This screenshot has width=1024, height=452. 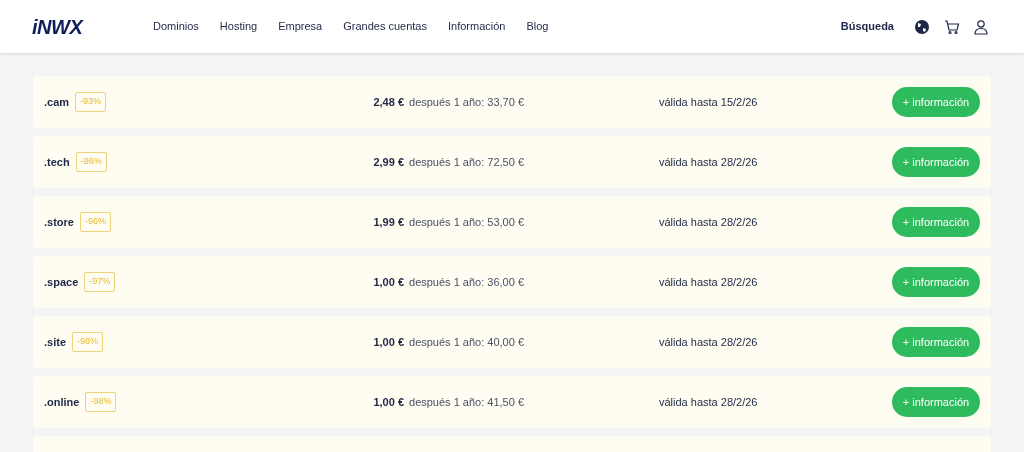 What do you see at coordinates (100, 282) in the screenshot?
I see `discount-badge: -97%` at bounding box center [100, 282].